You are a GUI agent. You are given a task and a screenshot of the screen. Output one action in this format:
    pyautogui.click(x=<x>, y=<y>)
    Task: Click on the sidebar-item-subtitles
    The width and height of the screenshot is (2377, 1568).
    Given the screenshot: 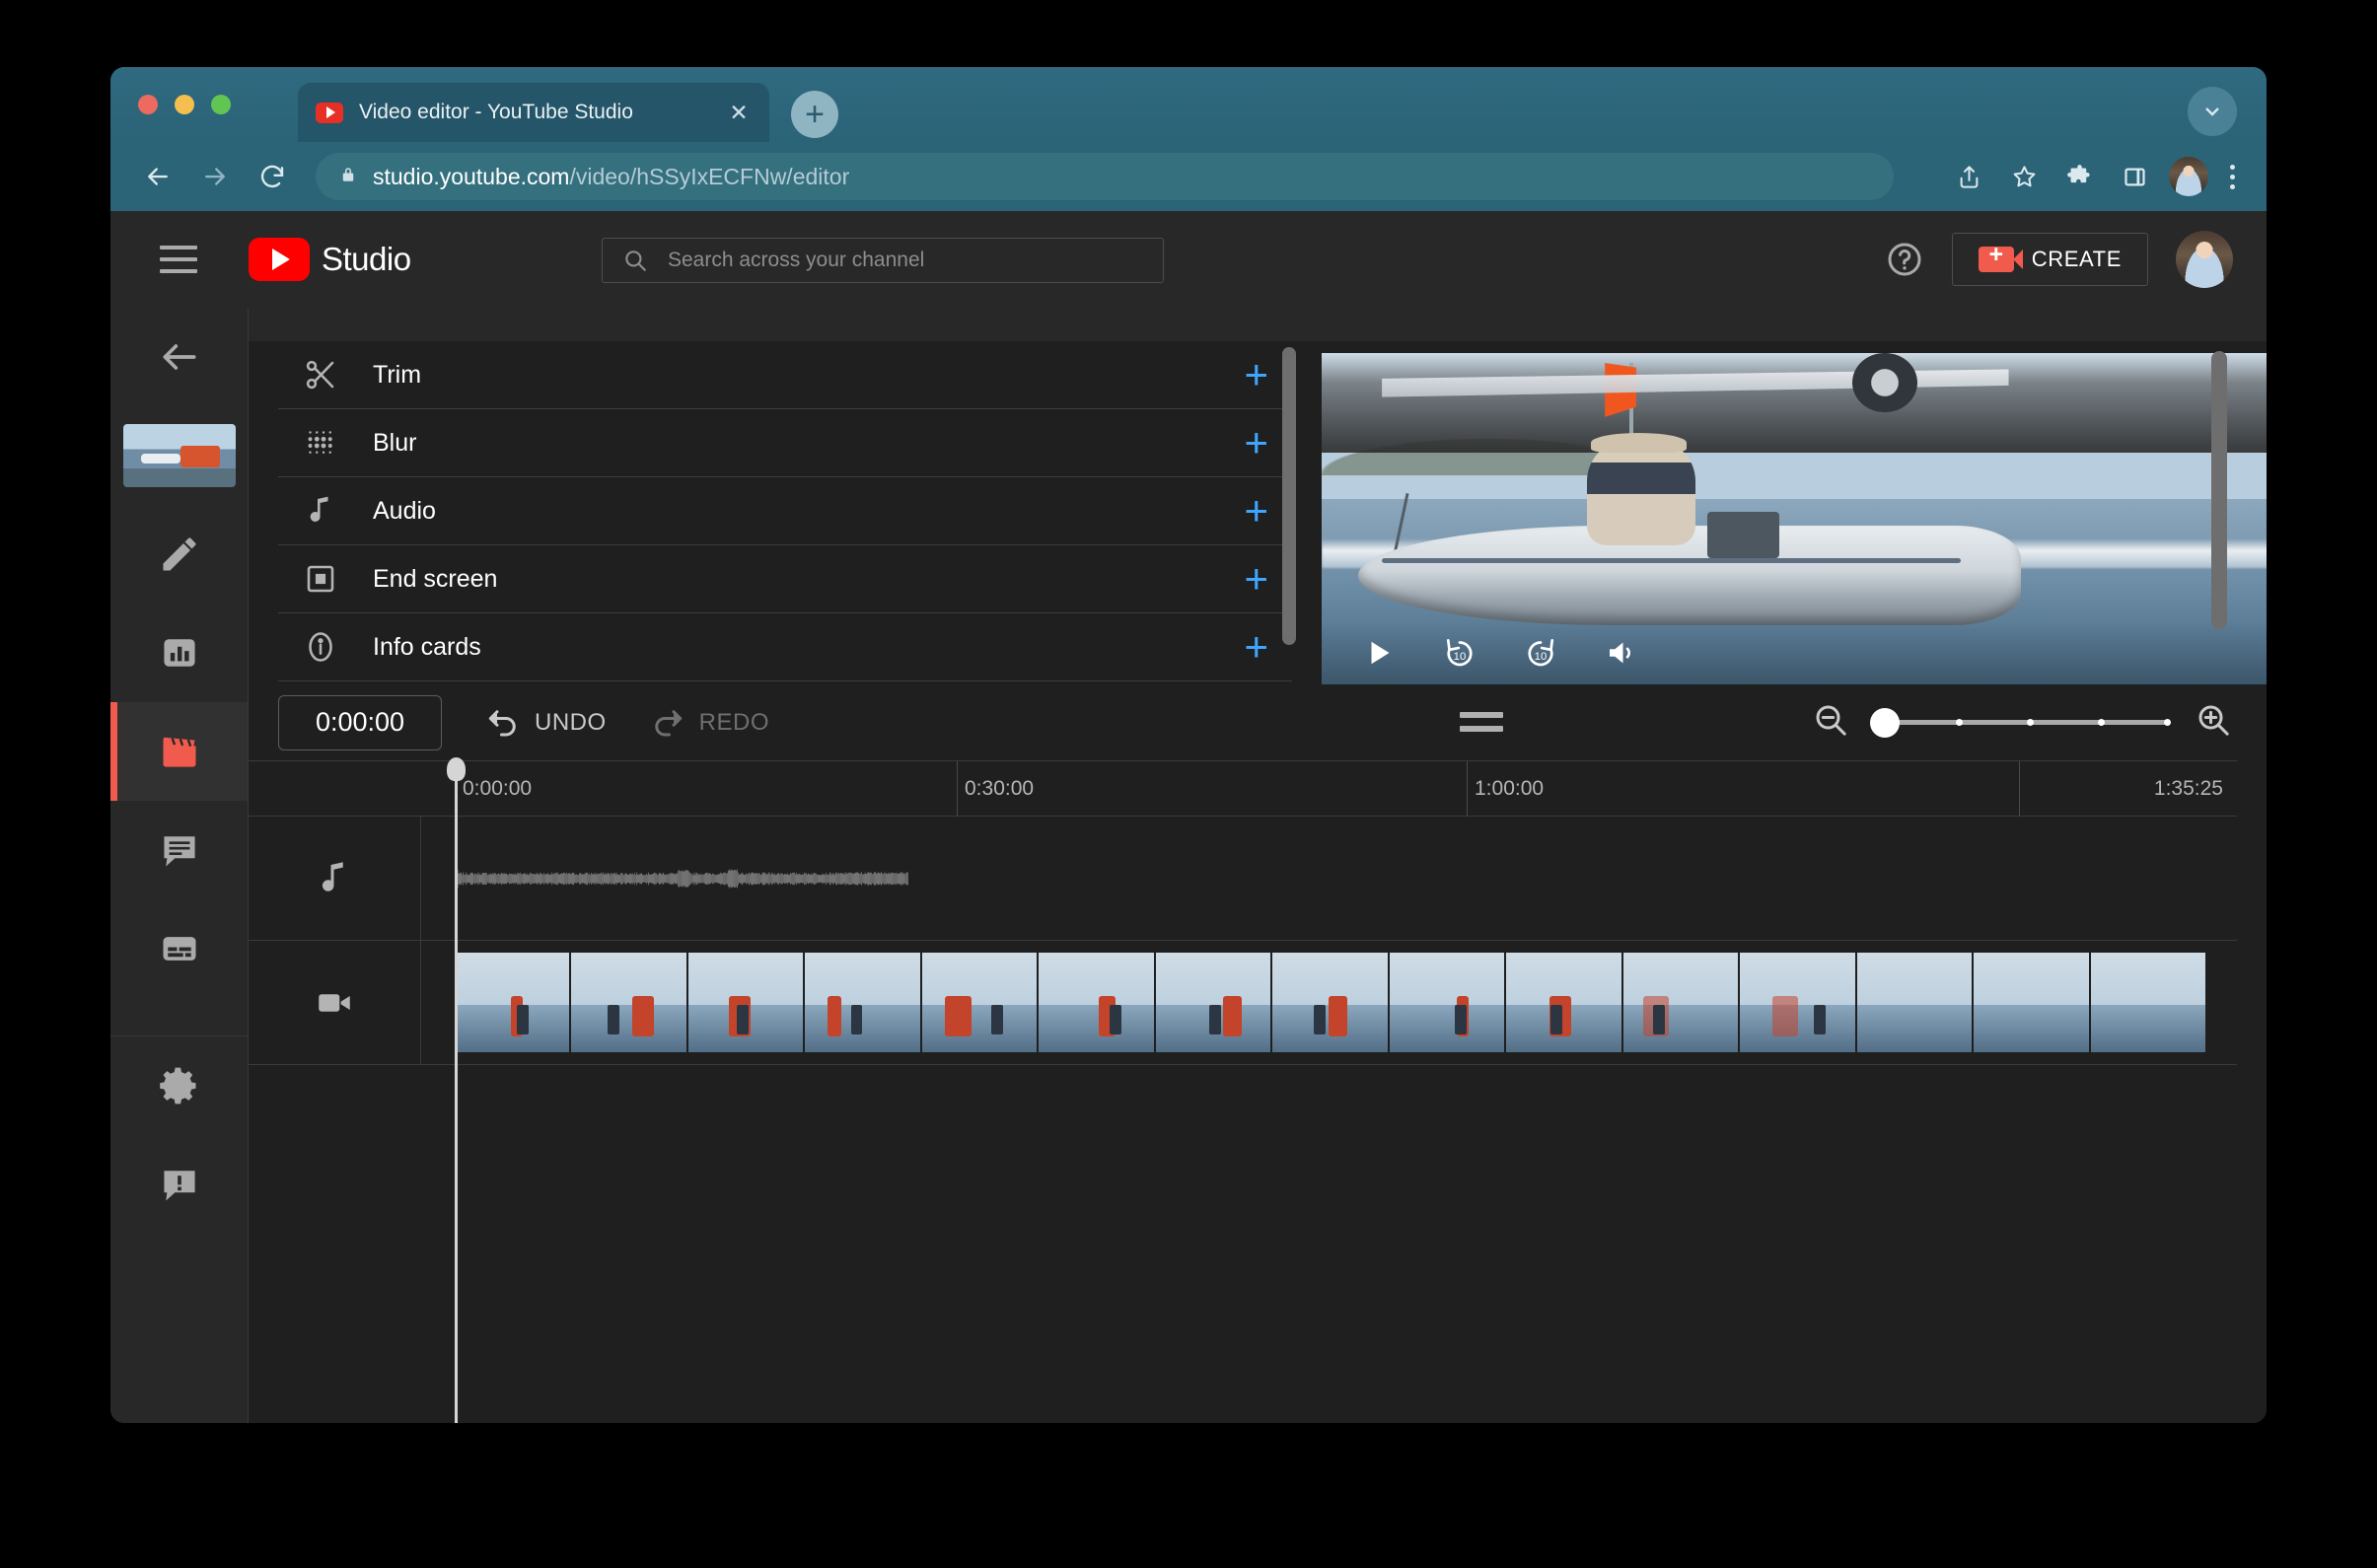 What is the action you would take?
    pyautogui.click(x=179, y=948)
    